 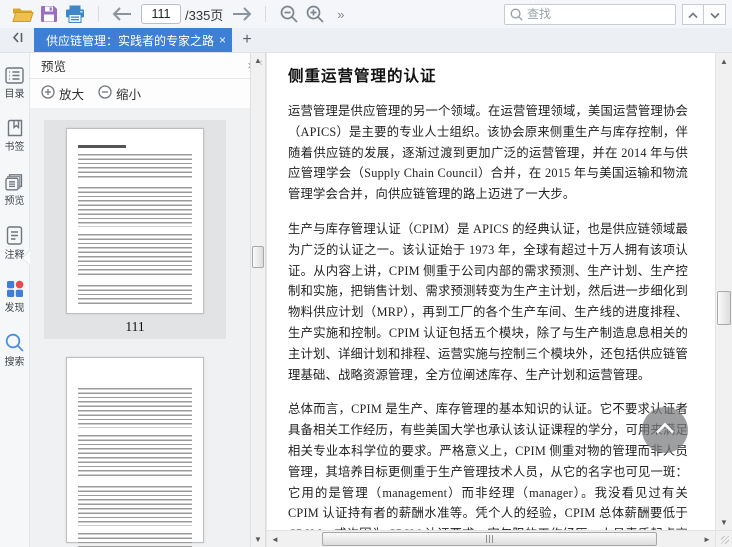 I want to click on page-total-label: /335页, so click(x=204, y=15).